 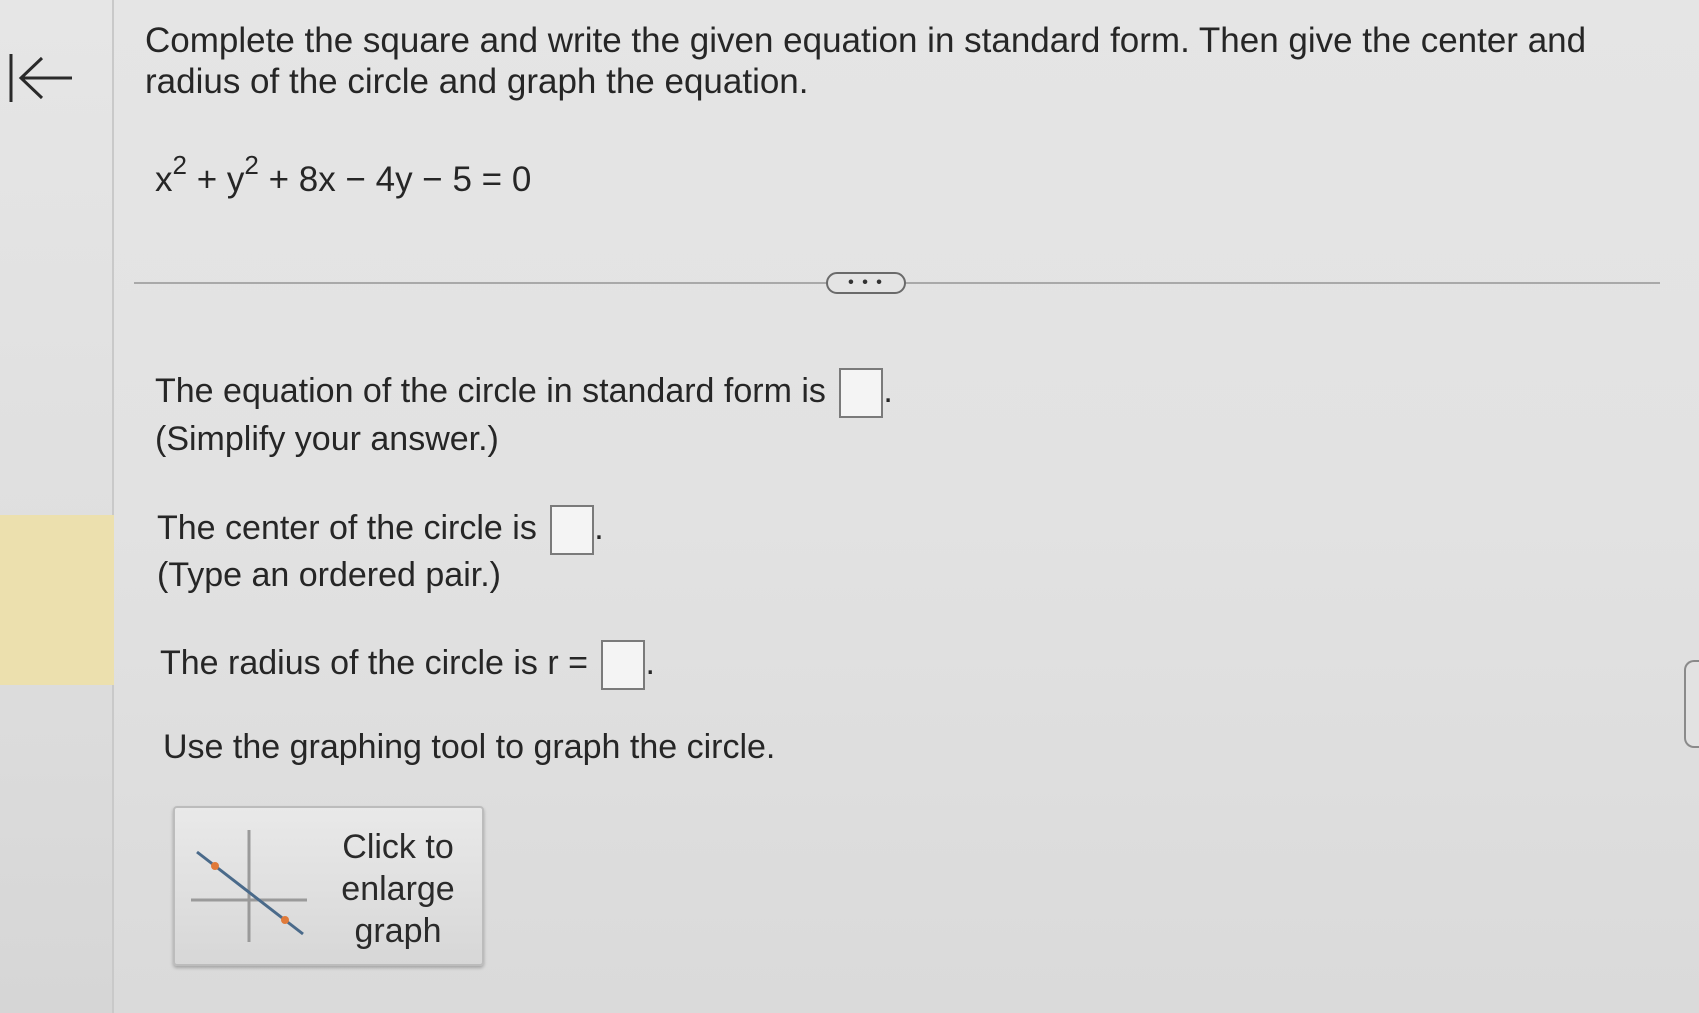 What do you see at coordinates (866, 283) in the screenshot?
I see `expand-more-button: • • •` at bounding box center [866, 283].